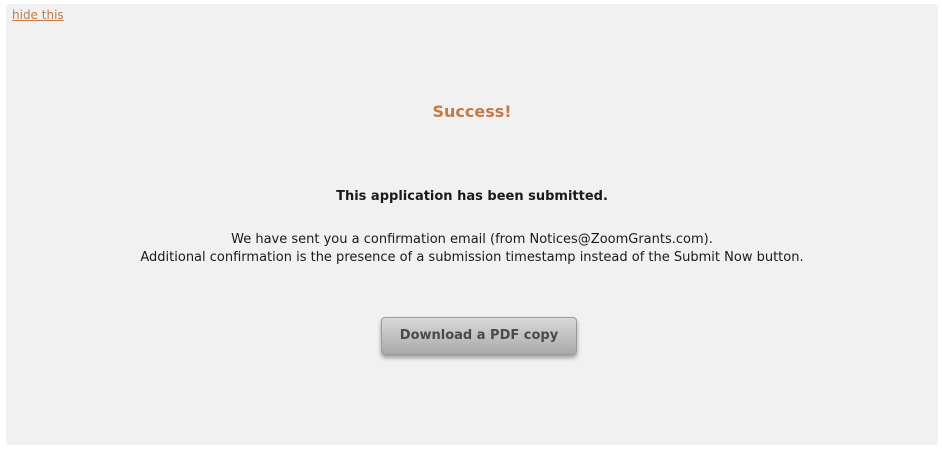  Describe the element at coordinates (472, 111) in the screenshot. I see `success-title: Success!` at that location.